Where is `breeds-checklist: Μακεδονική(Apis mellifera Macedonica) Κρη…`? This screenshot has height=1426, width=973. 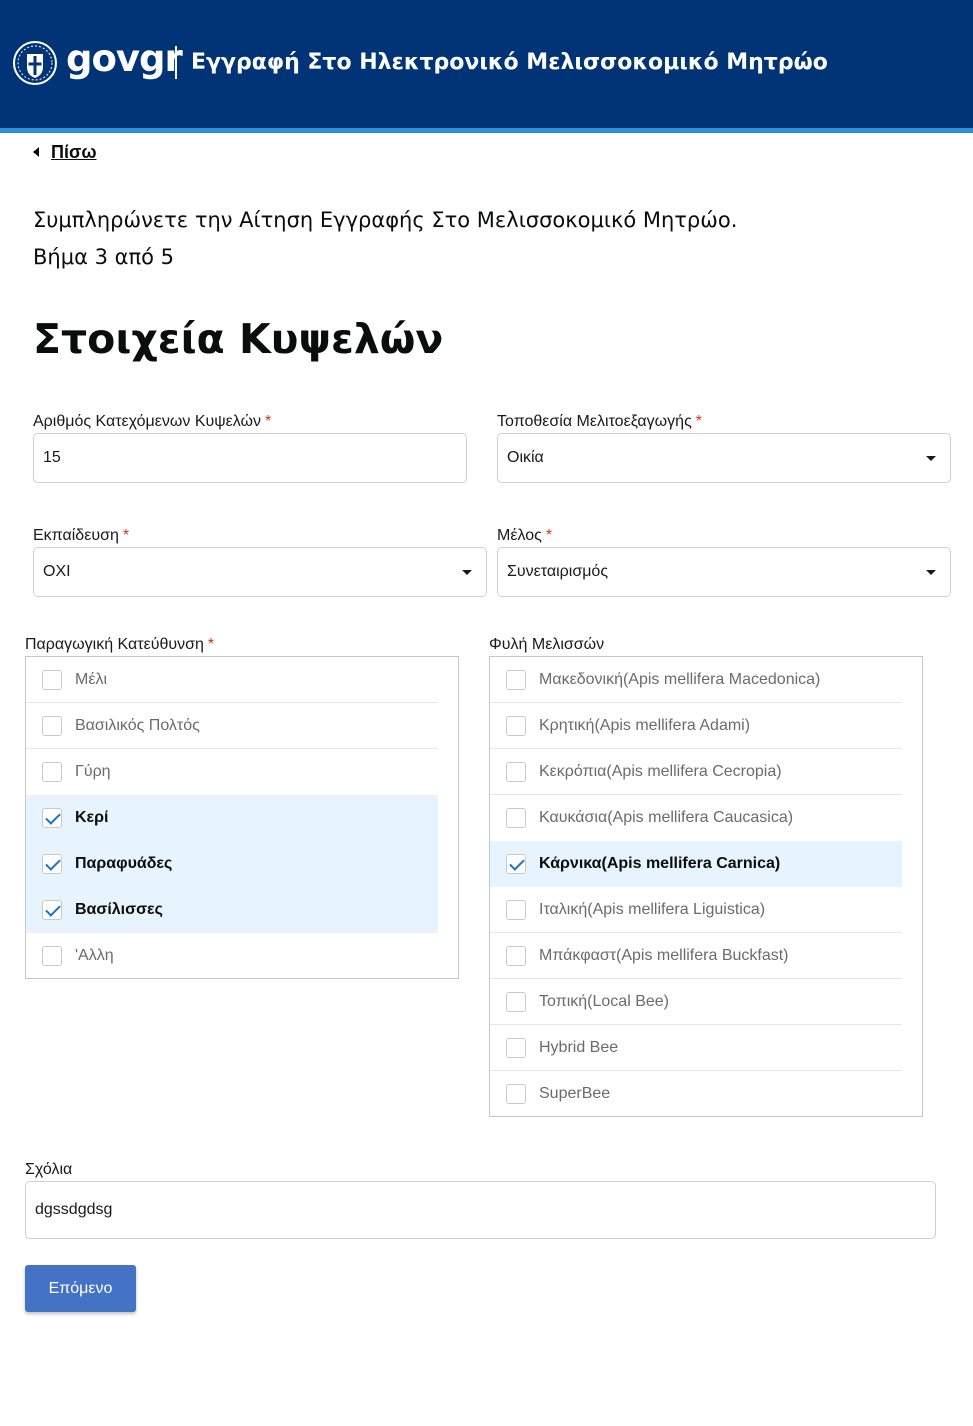
breeds-checklist: Μακεδονική(Apis mellifera Macedonica) Κρη… is located at coordinates (706, 886).